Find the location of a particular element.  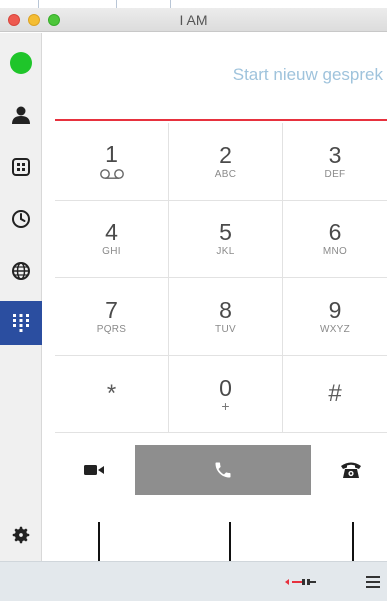

video-call-button is located at coordinates (94, 470).